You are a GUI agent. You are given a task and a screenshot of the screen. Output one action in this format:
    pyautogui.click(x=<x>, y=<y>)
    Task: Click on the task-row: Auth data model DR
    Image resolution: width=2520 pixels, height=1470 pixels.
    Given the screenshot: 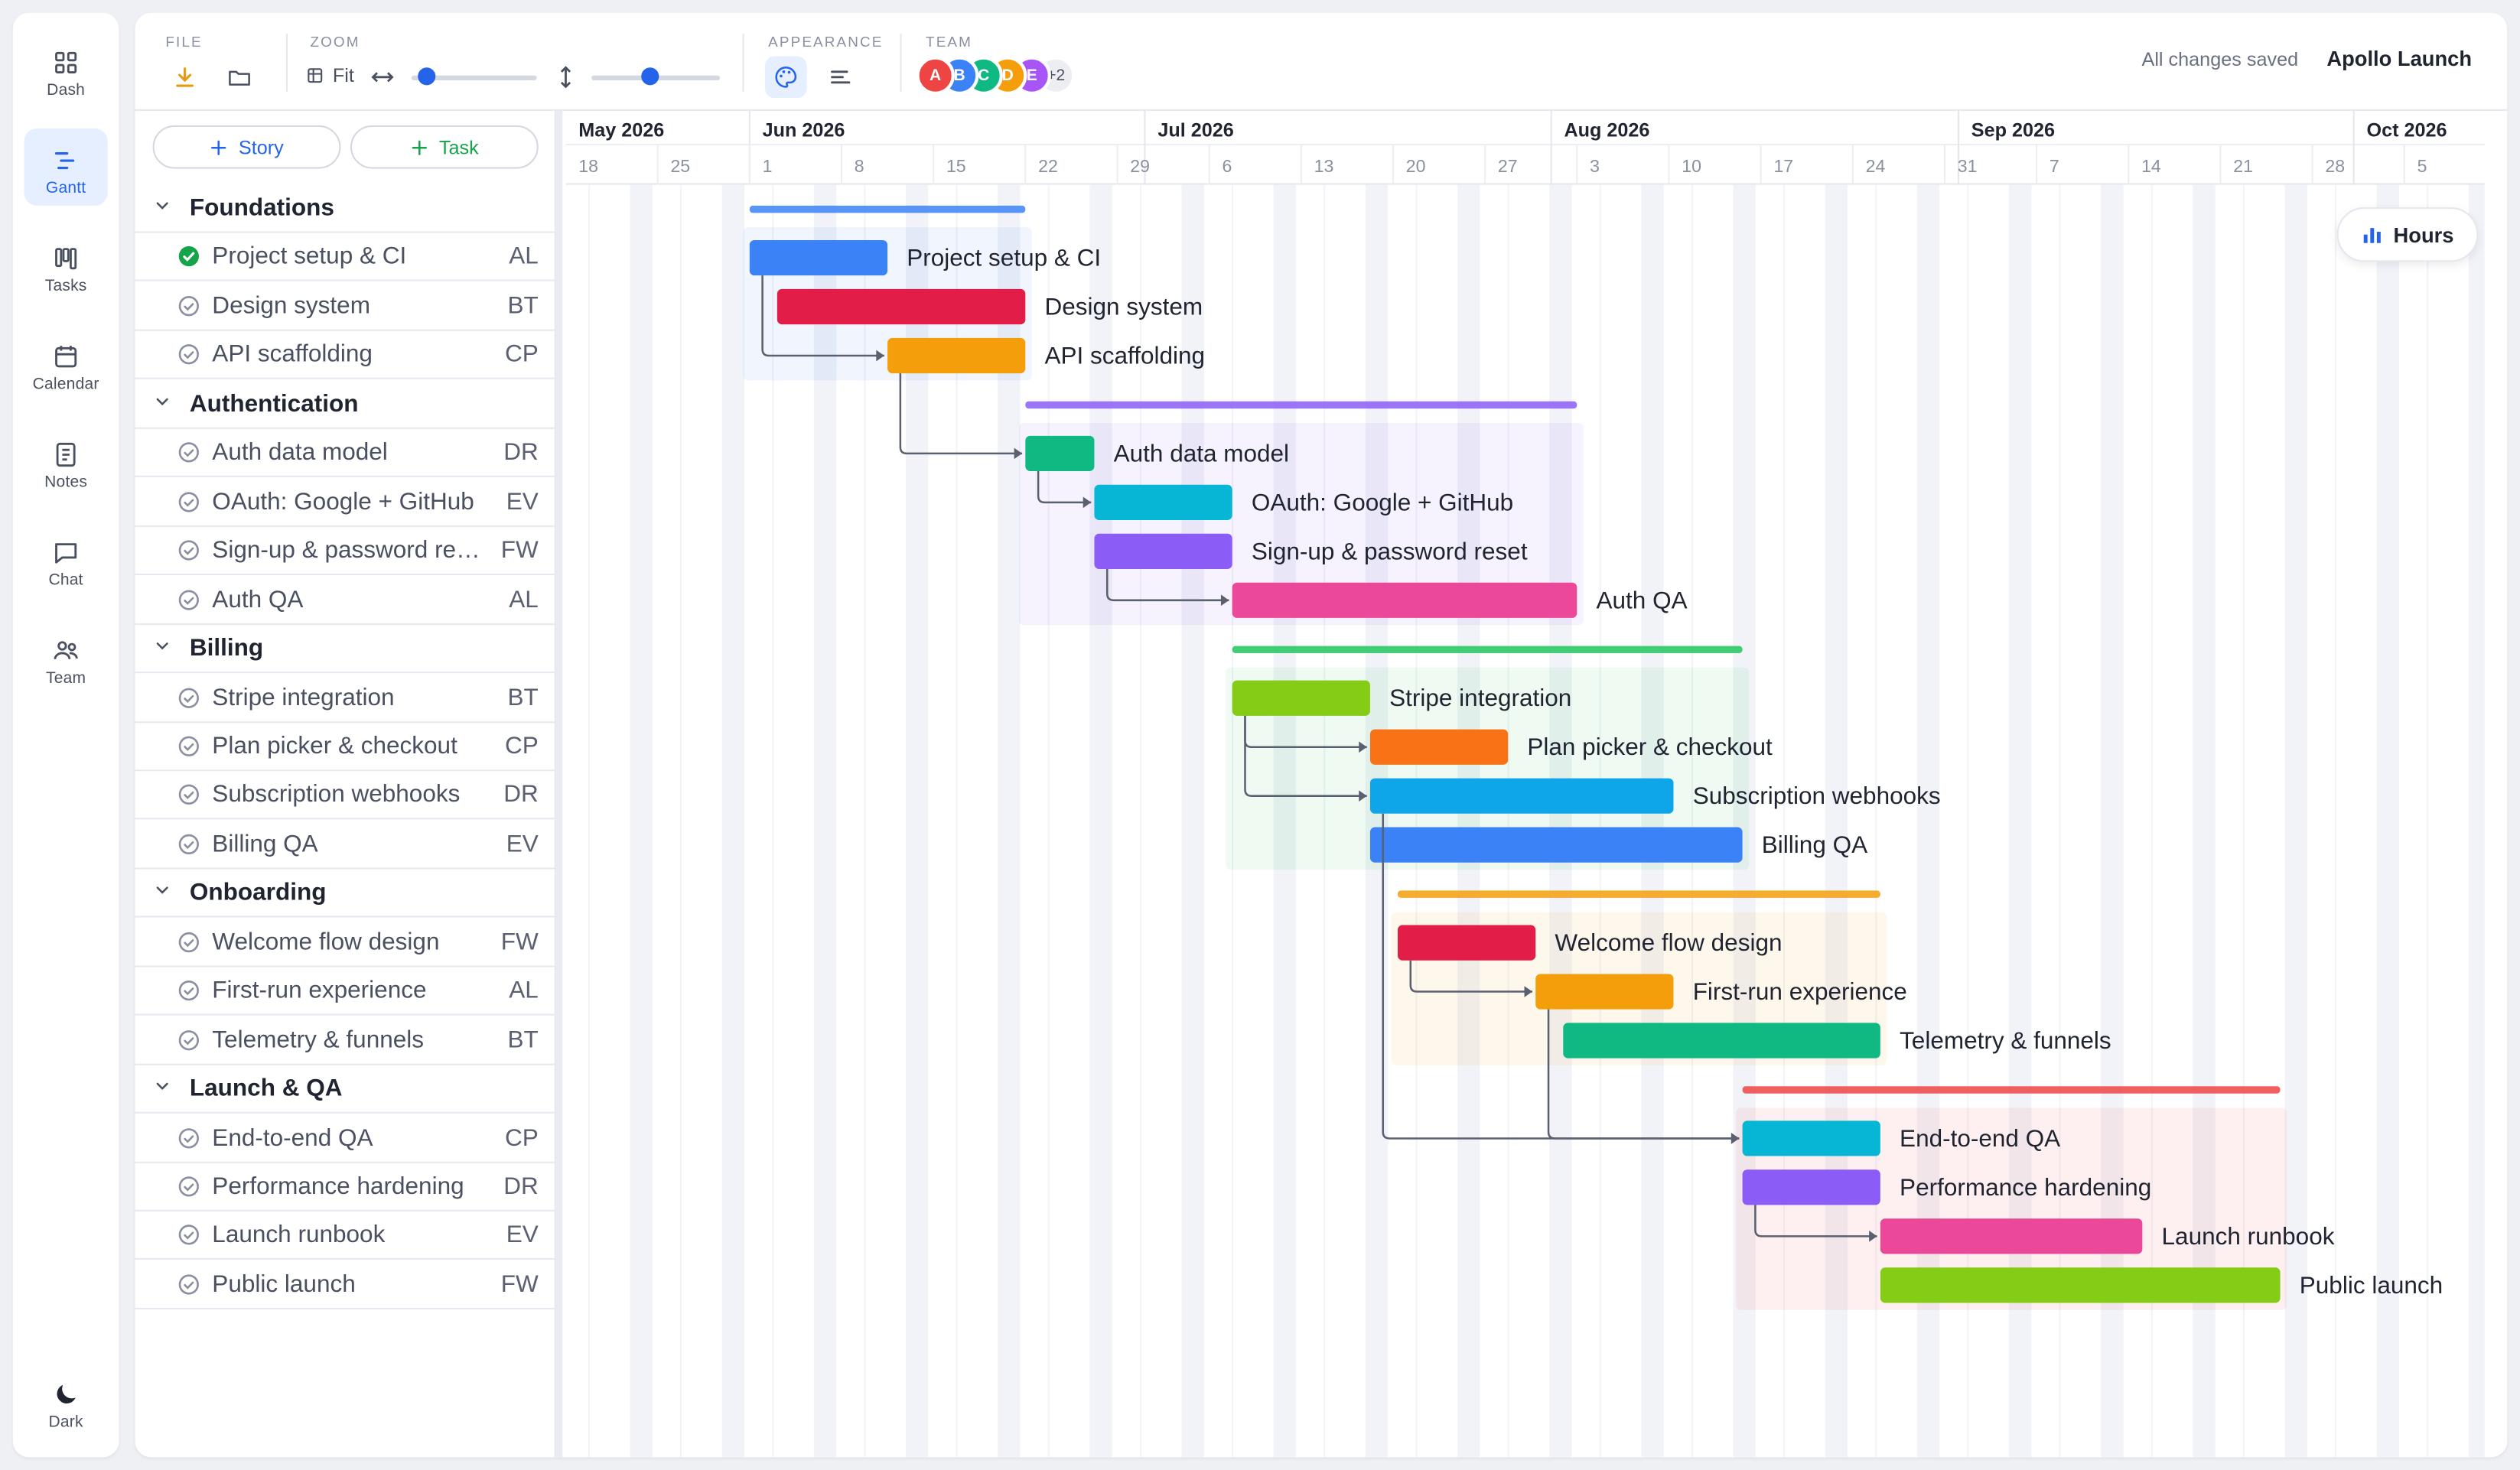 What is the action you would take?
    pyautogui.click(x=345, y=453)
    